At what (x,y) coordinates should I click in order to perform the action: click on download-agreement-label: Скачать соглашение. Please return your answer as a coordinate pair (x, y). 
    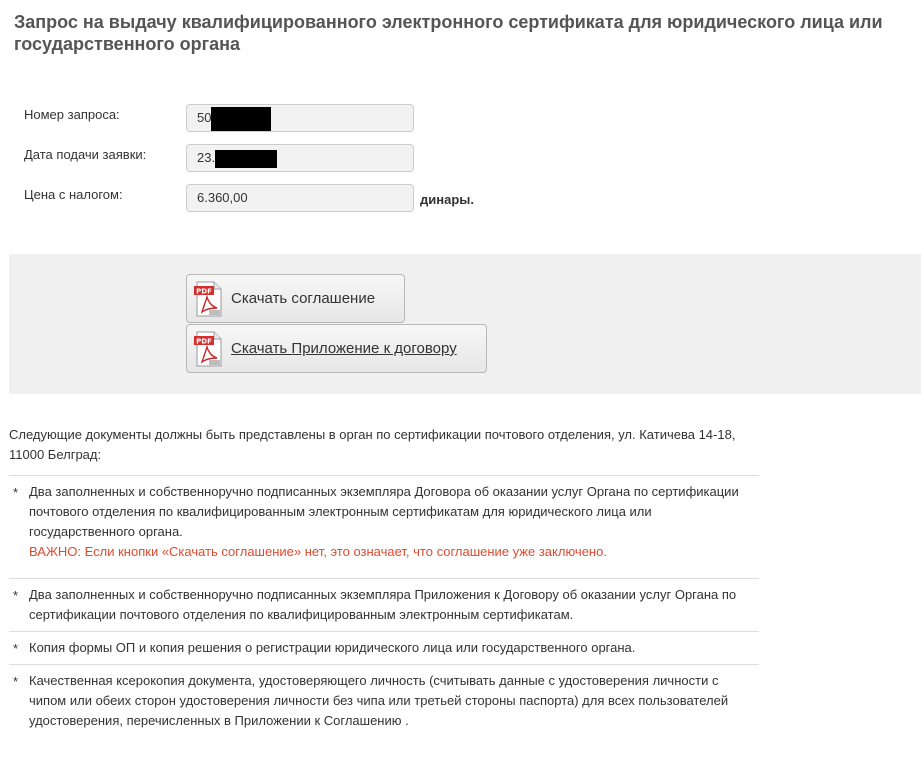
    Looking at the image, I should click on (303, 298).